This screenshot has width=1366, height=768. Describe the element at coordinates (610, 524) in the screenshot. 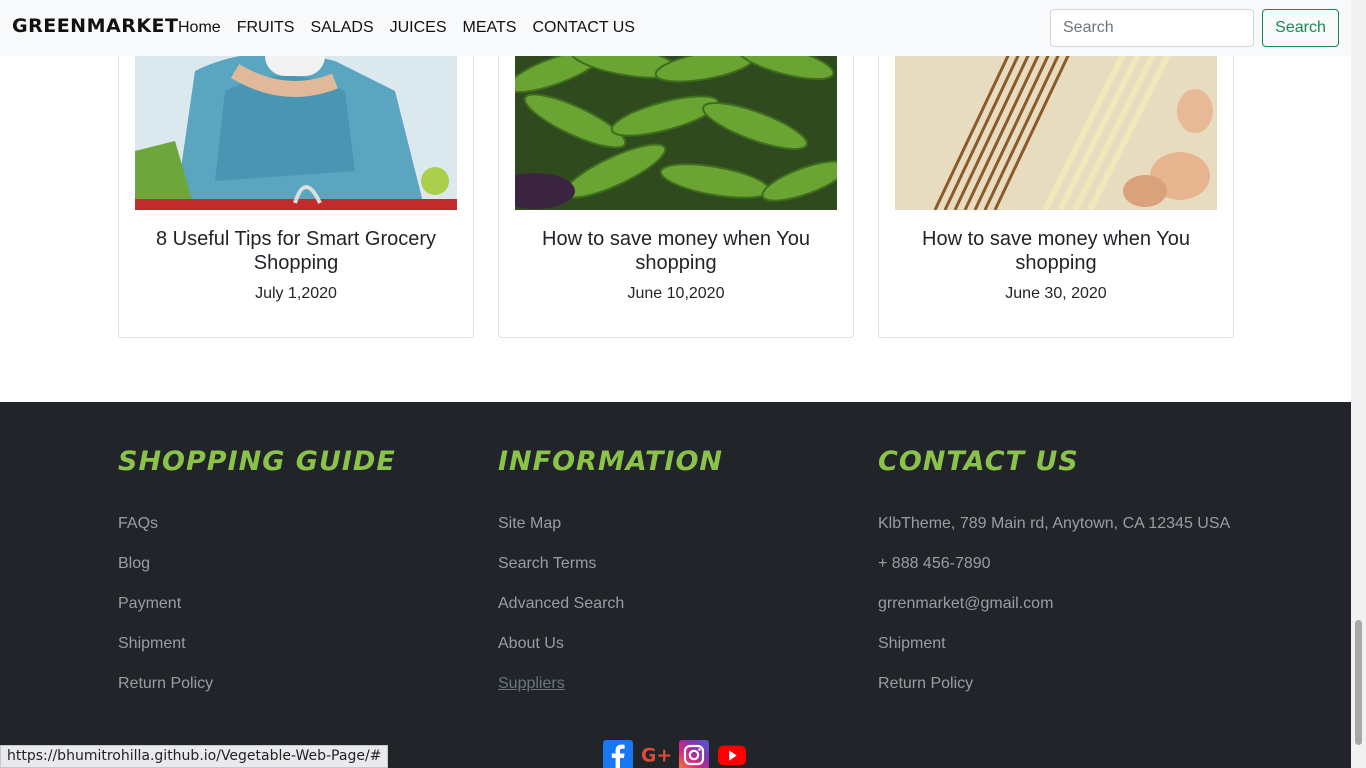

I see `footer-link-site-map: Site Map` at that location.